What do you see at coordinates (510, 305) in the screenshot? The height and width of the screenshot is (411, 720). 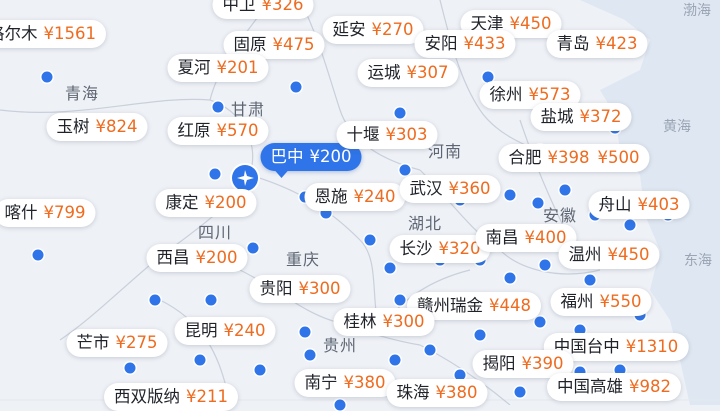 I see `destination-price: ¥448` at bounding box center [510, 305].